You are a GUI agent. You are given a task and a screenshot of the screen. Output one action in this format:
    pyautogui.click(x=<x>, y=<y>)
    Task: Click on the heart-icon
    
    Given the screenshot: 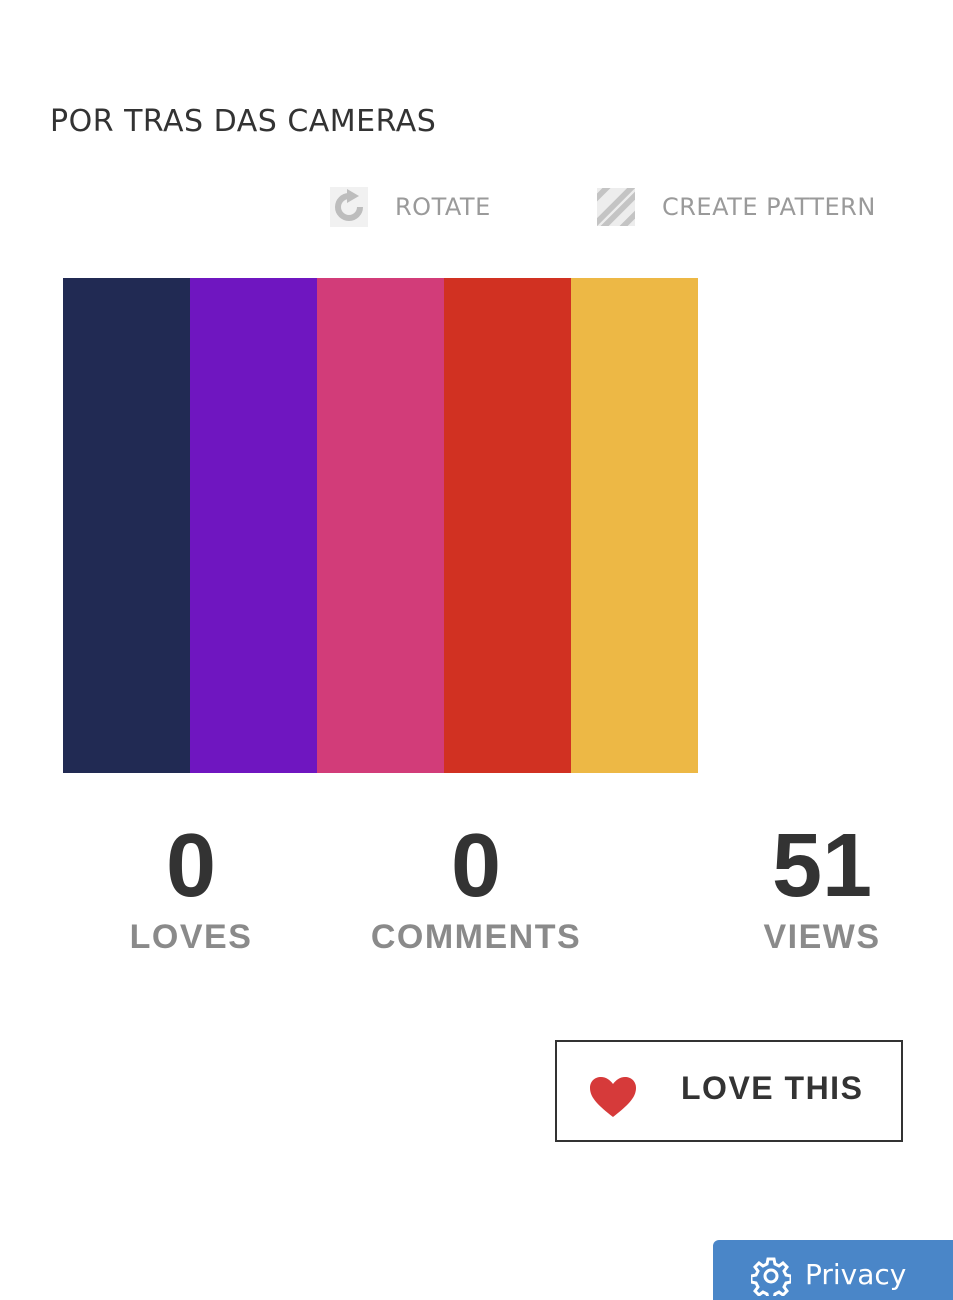 What is the action you would take?
    pyautogui.click(x=613, y=1097)
    